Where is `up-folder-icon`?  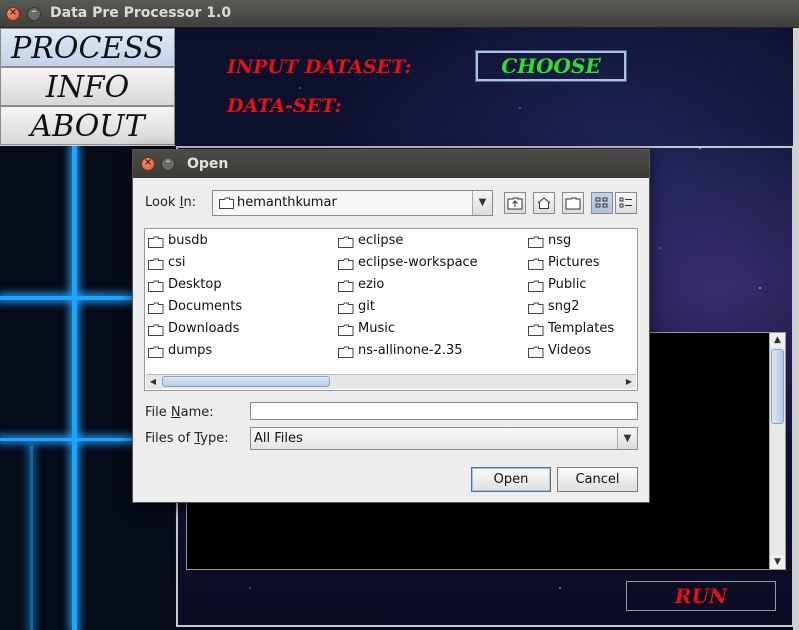 up-folder-icon is located at coordinates (515, 203).